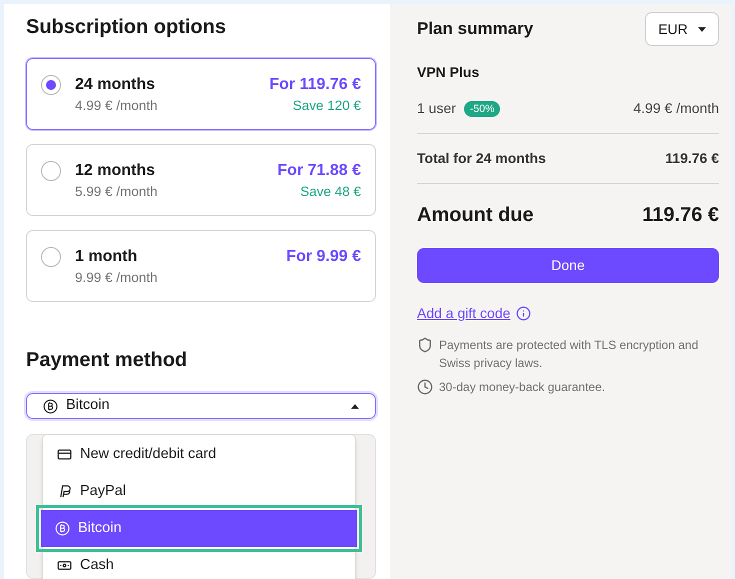 This screenshot has width=735, height=579. I want to click on info-icon, so click(524, 313).